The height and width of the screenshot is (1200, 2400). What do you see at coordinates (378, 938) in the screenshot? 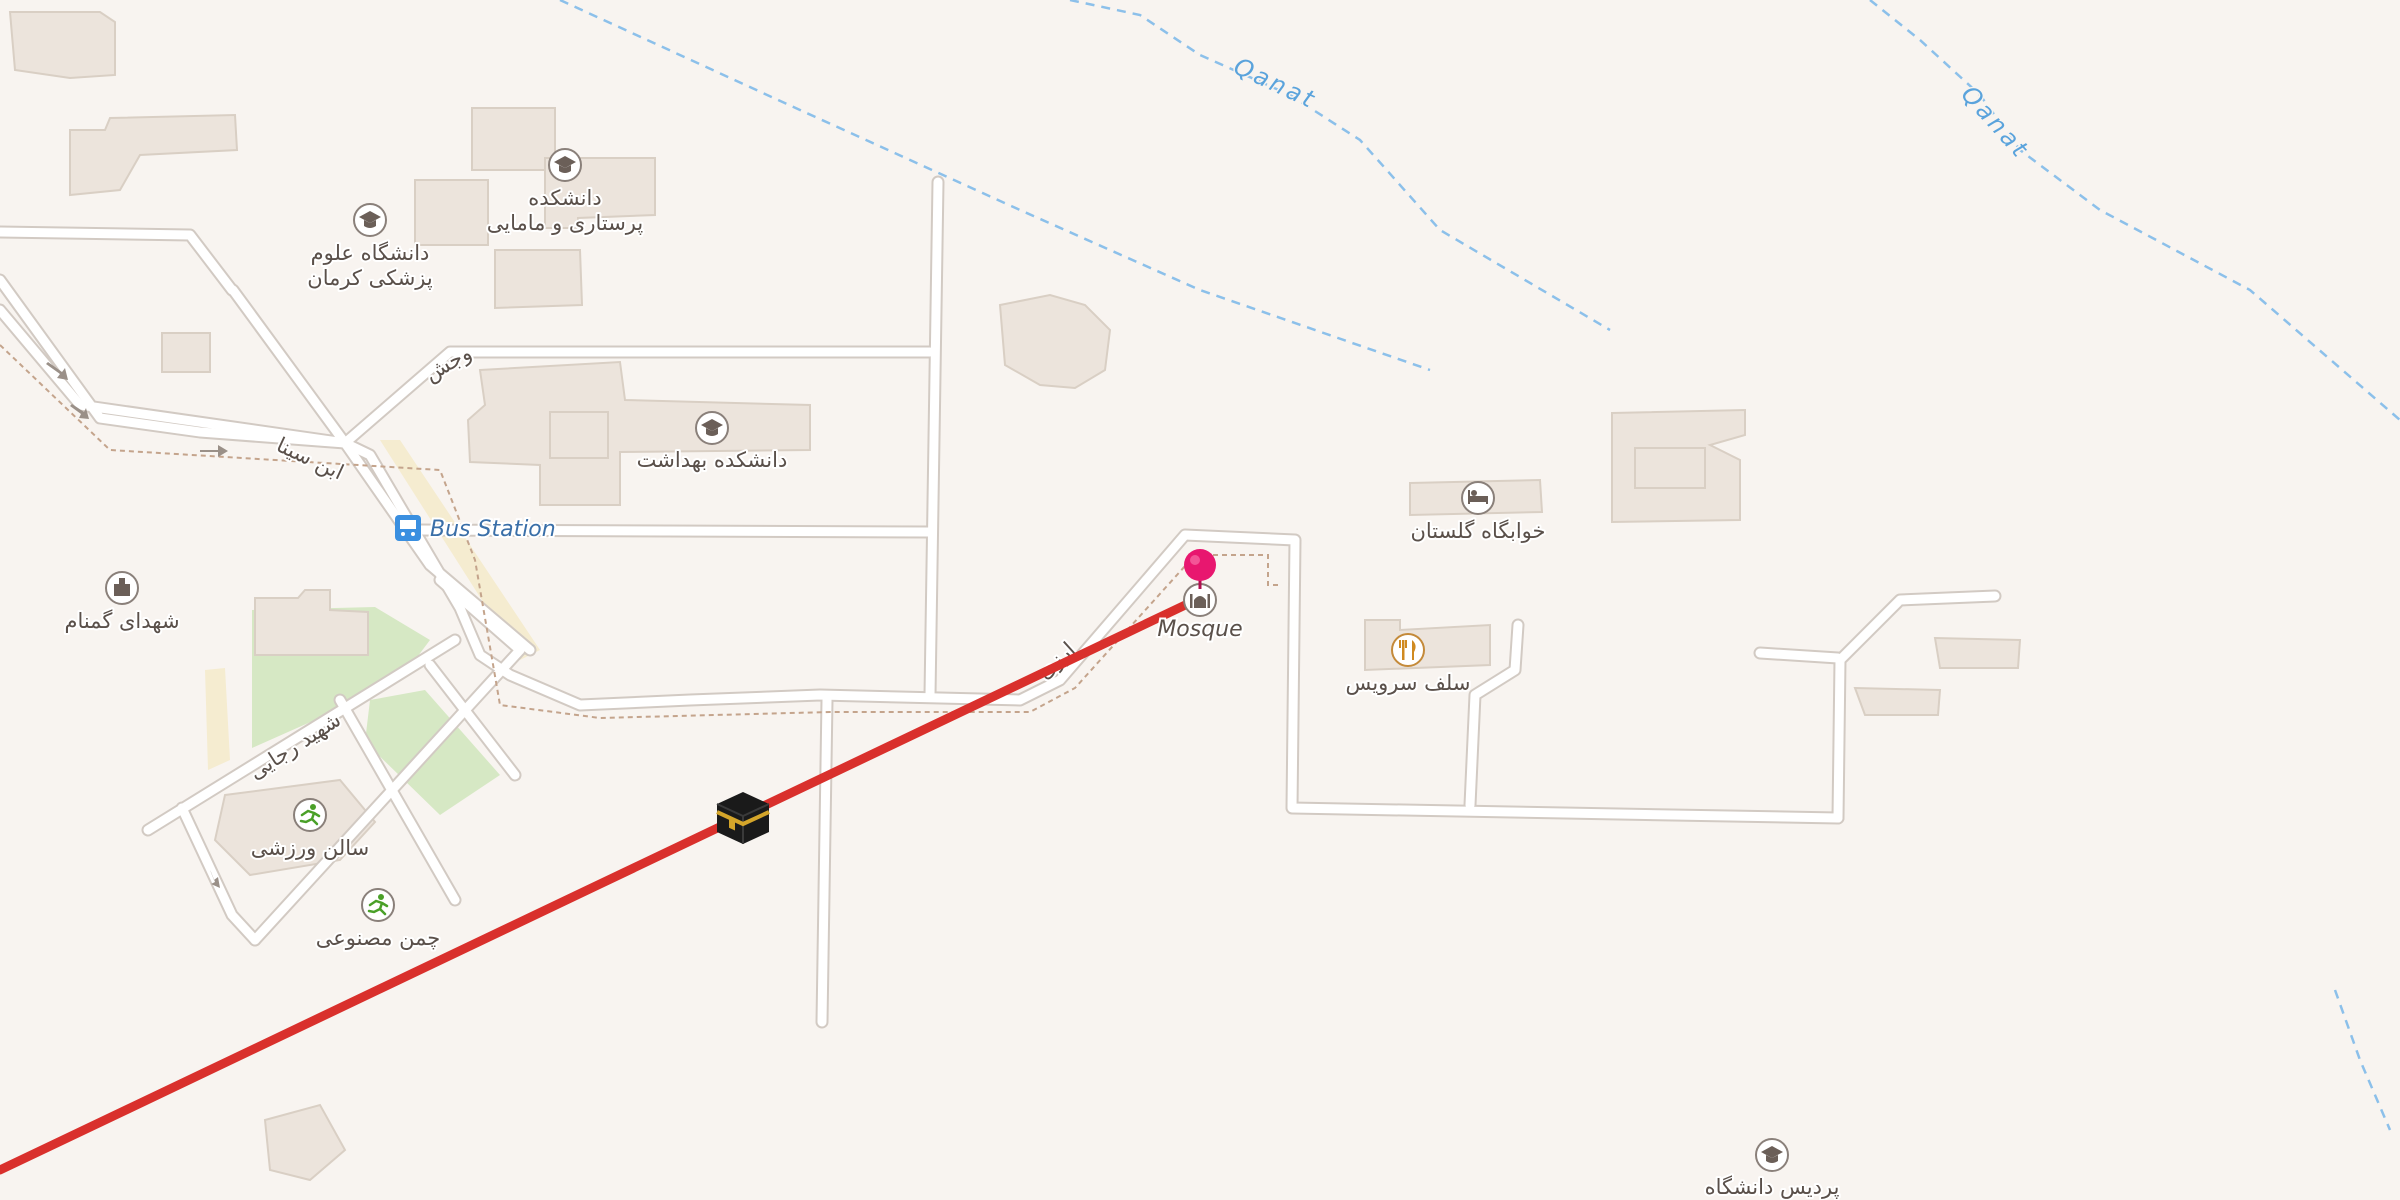
I see `poi-label: چمن مصنوعی` at bounding box center [378, 938].